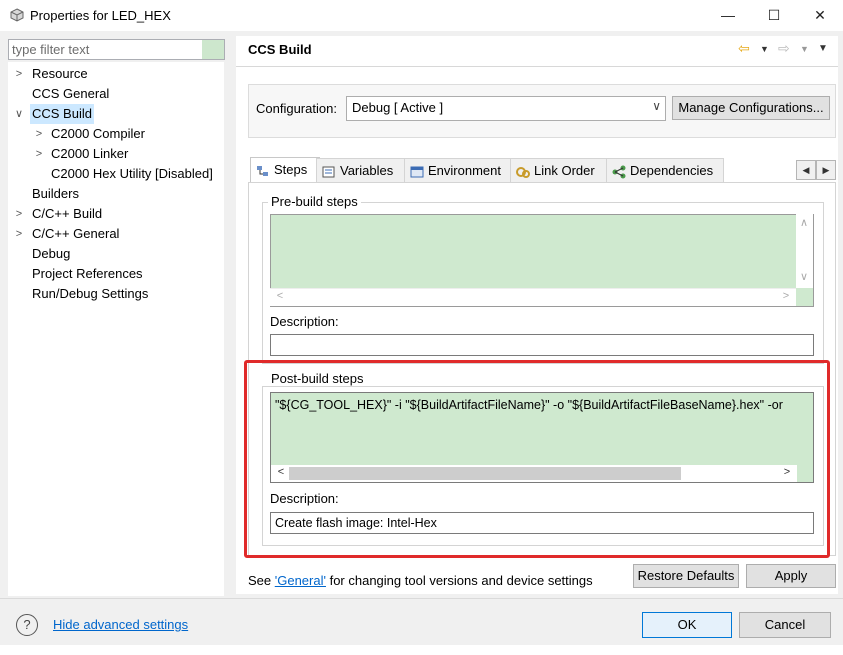 This screenshot has height=655, width=843. Describe the element at coordinates (619, 172) in the screenshot. I see `dependencies-icon` at that location.